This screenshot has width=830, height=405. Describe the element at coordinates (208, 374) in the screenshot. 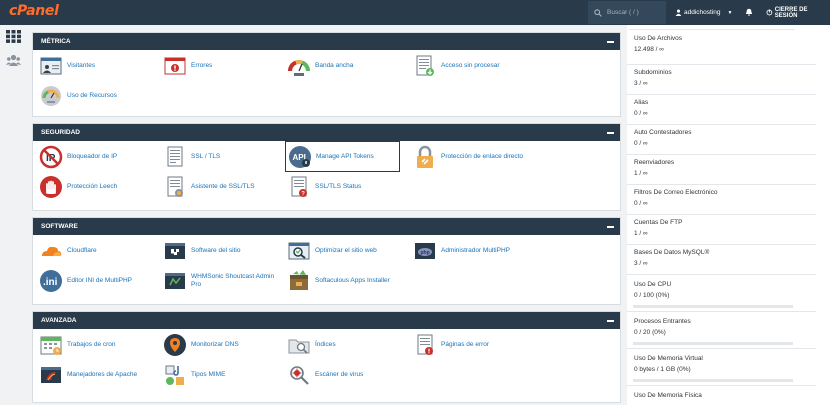

I see `item-label: Tipos MIME` at that location.